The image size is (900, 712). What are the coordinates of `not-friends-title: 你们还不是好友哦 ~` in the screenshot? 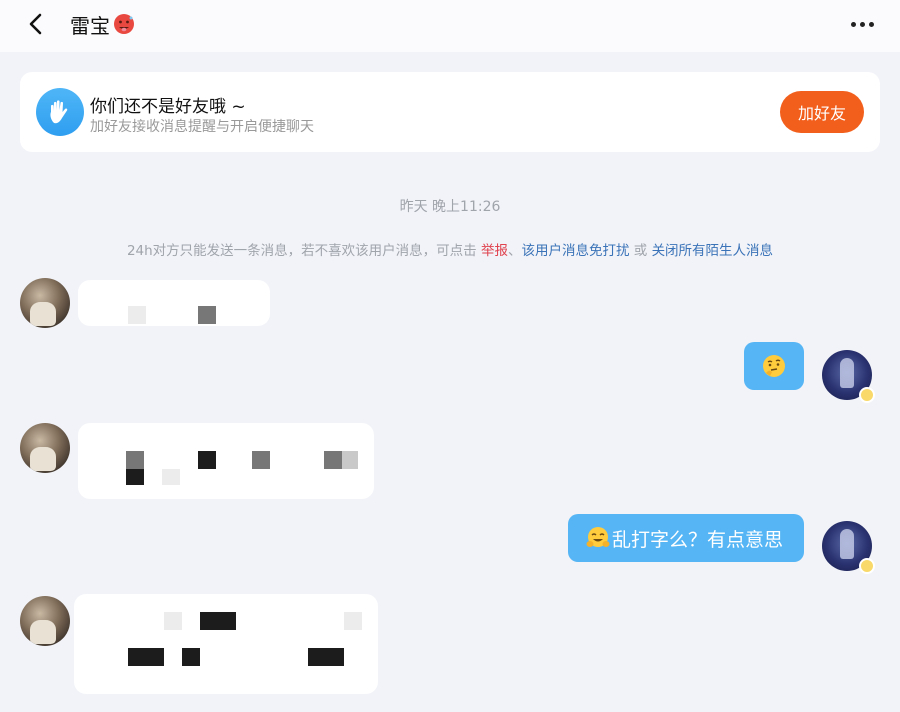 It's located at (168, 107).